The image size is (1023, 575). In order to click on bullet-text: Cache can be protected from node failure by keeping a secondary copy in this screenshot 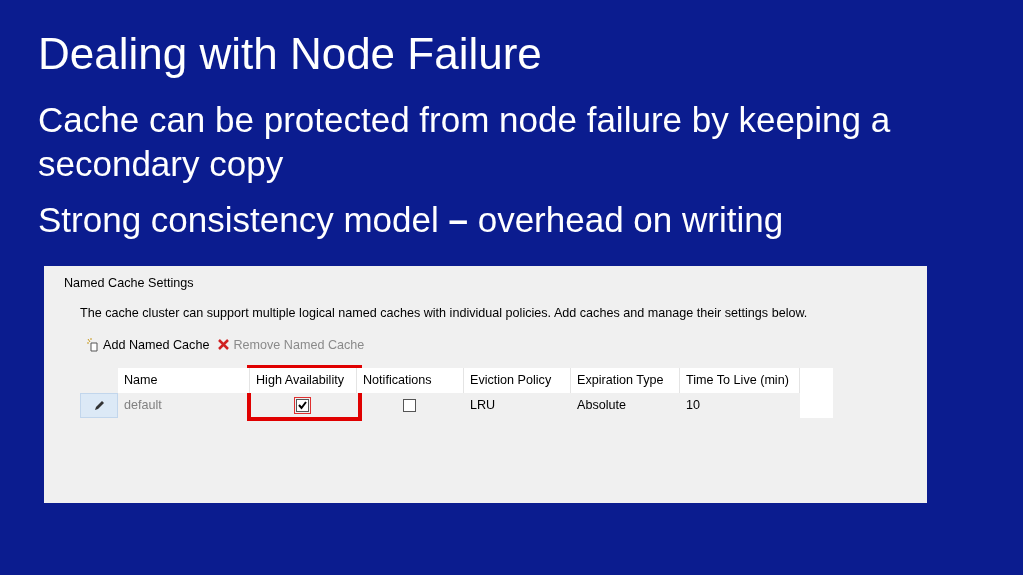, I will do `click(465, 142)`.